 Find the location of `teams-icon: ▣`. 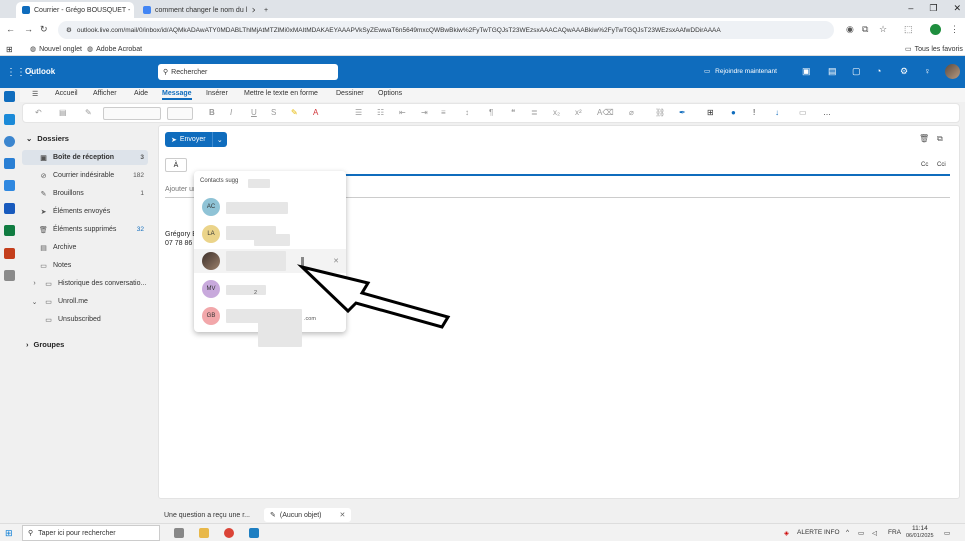

teams-icon: ▣ is located at coordinates (806, 71).